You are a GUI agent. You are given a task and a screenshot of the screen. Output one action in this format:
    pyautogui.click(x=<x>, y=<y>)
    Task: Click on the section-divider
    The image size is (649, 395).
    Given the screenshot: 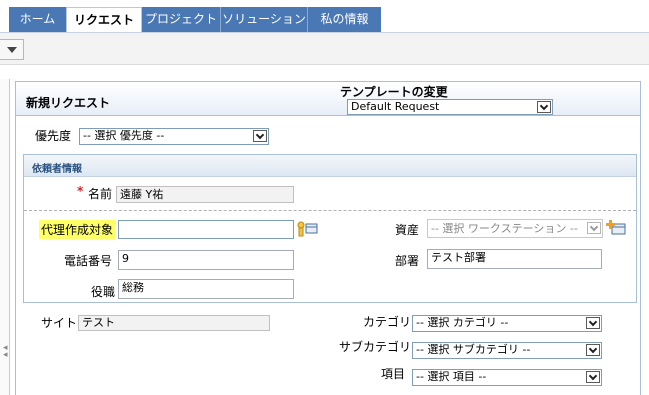 What is the action you would take?
    pyautogui.click(x=330, y=210)
    